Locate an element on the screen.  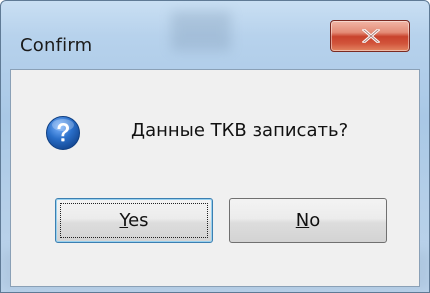
focus-rectangle is located at coordinates (134, 220).